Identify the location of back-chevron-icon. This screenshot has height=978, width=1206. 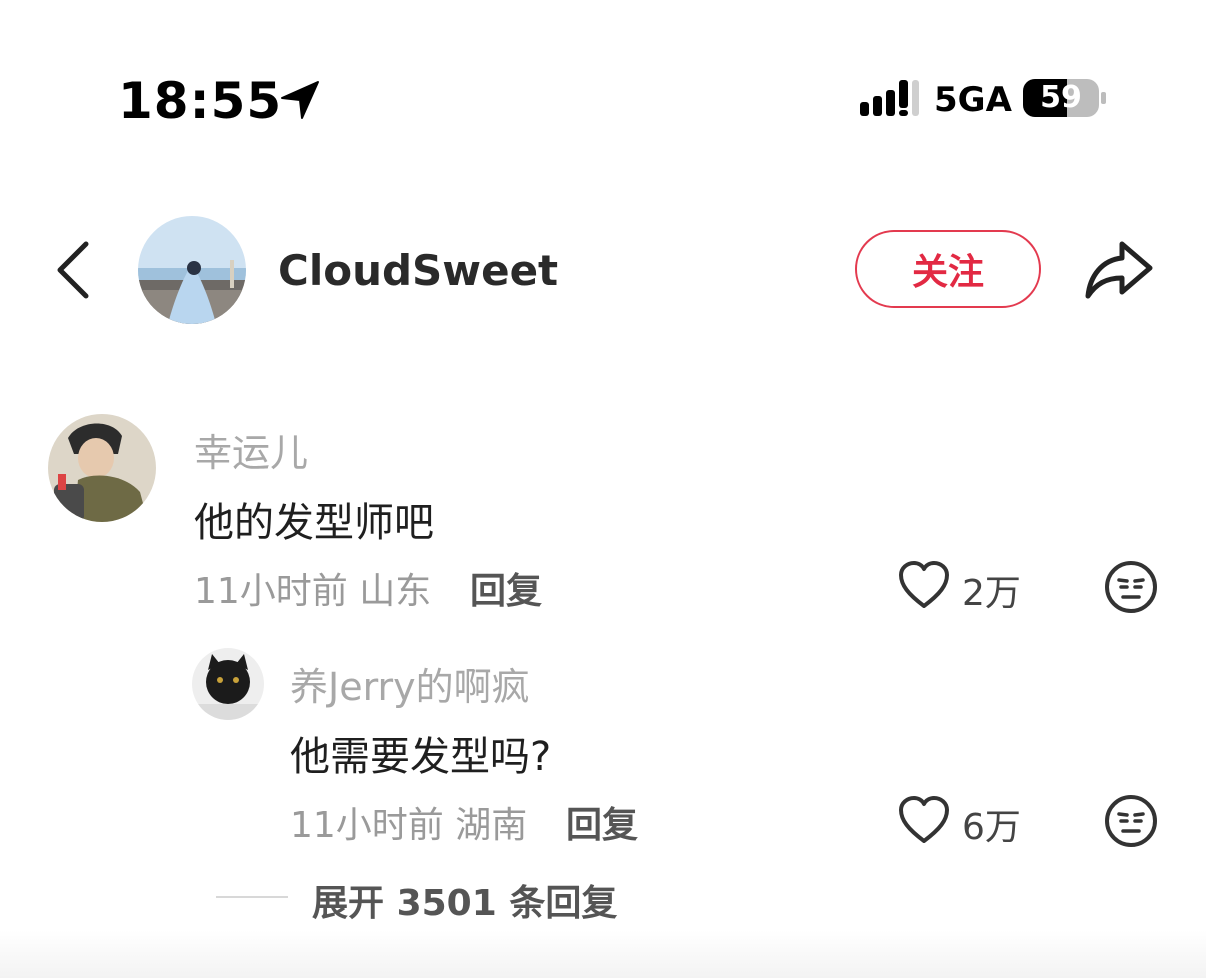
(74, 270).